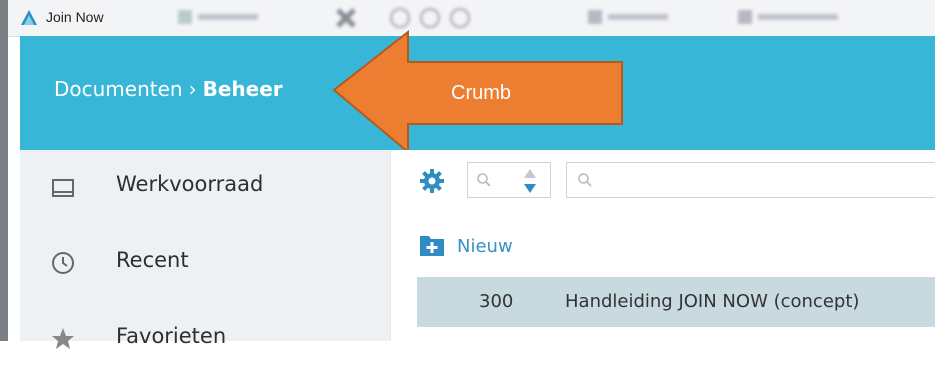 Image resolution: width=935 pixels, height=366 pixels. I want to click on breadcrumb-current: Beheer, so click(242, 89).